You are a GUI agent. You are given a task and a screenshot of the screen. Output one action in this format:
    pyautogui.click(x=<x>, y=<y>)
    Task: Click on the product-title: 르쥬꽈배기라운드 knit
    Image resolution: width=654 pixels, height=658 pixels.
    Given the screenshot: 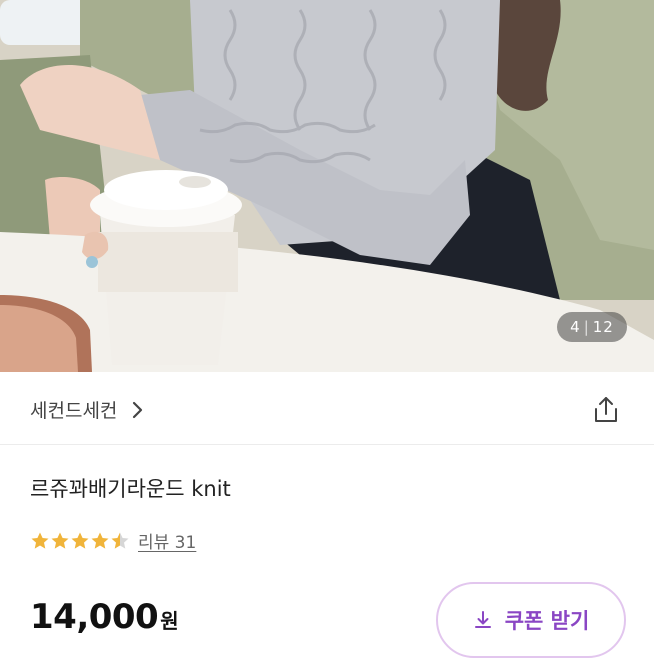 What is the action you would take?
    pyautogui.click(x=130, y=489)
    